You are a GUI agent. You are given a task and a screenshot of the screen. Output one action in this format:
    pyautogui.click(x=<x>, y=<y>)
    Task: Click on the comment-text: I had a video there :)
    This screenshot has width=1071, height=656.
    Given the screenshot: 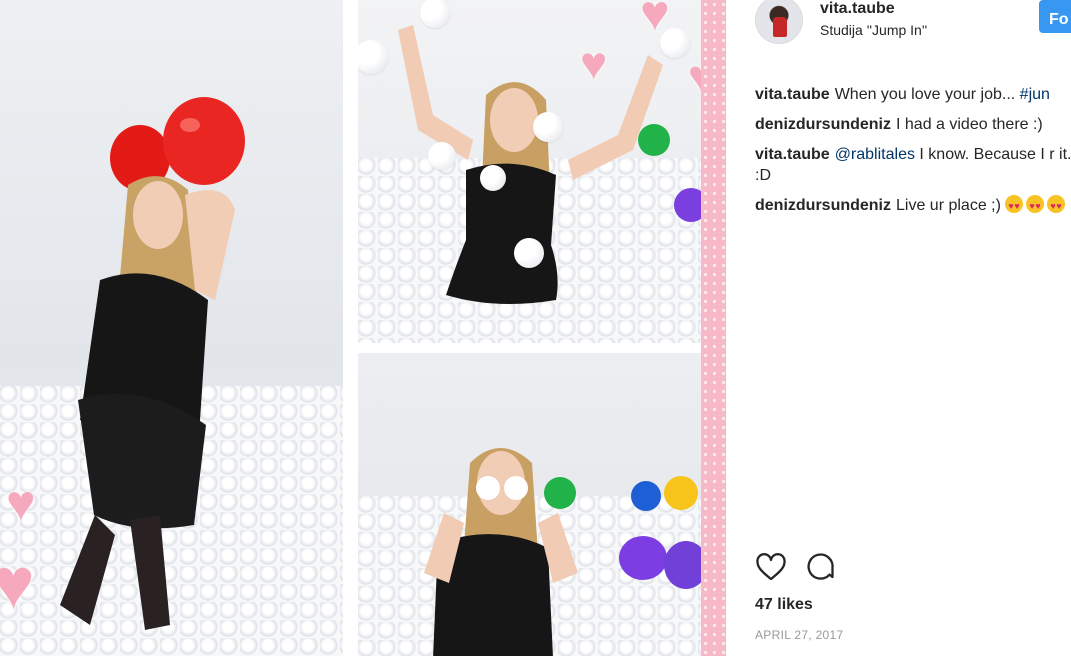 What is the action you would take?
    pyautogui.click(x=969, y=124)
    